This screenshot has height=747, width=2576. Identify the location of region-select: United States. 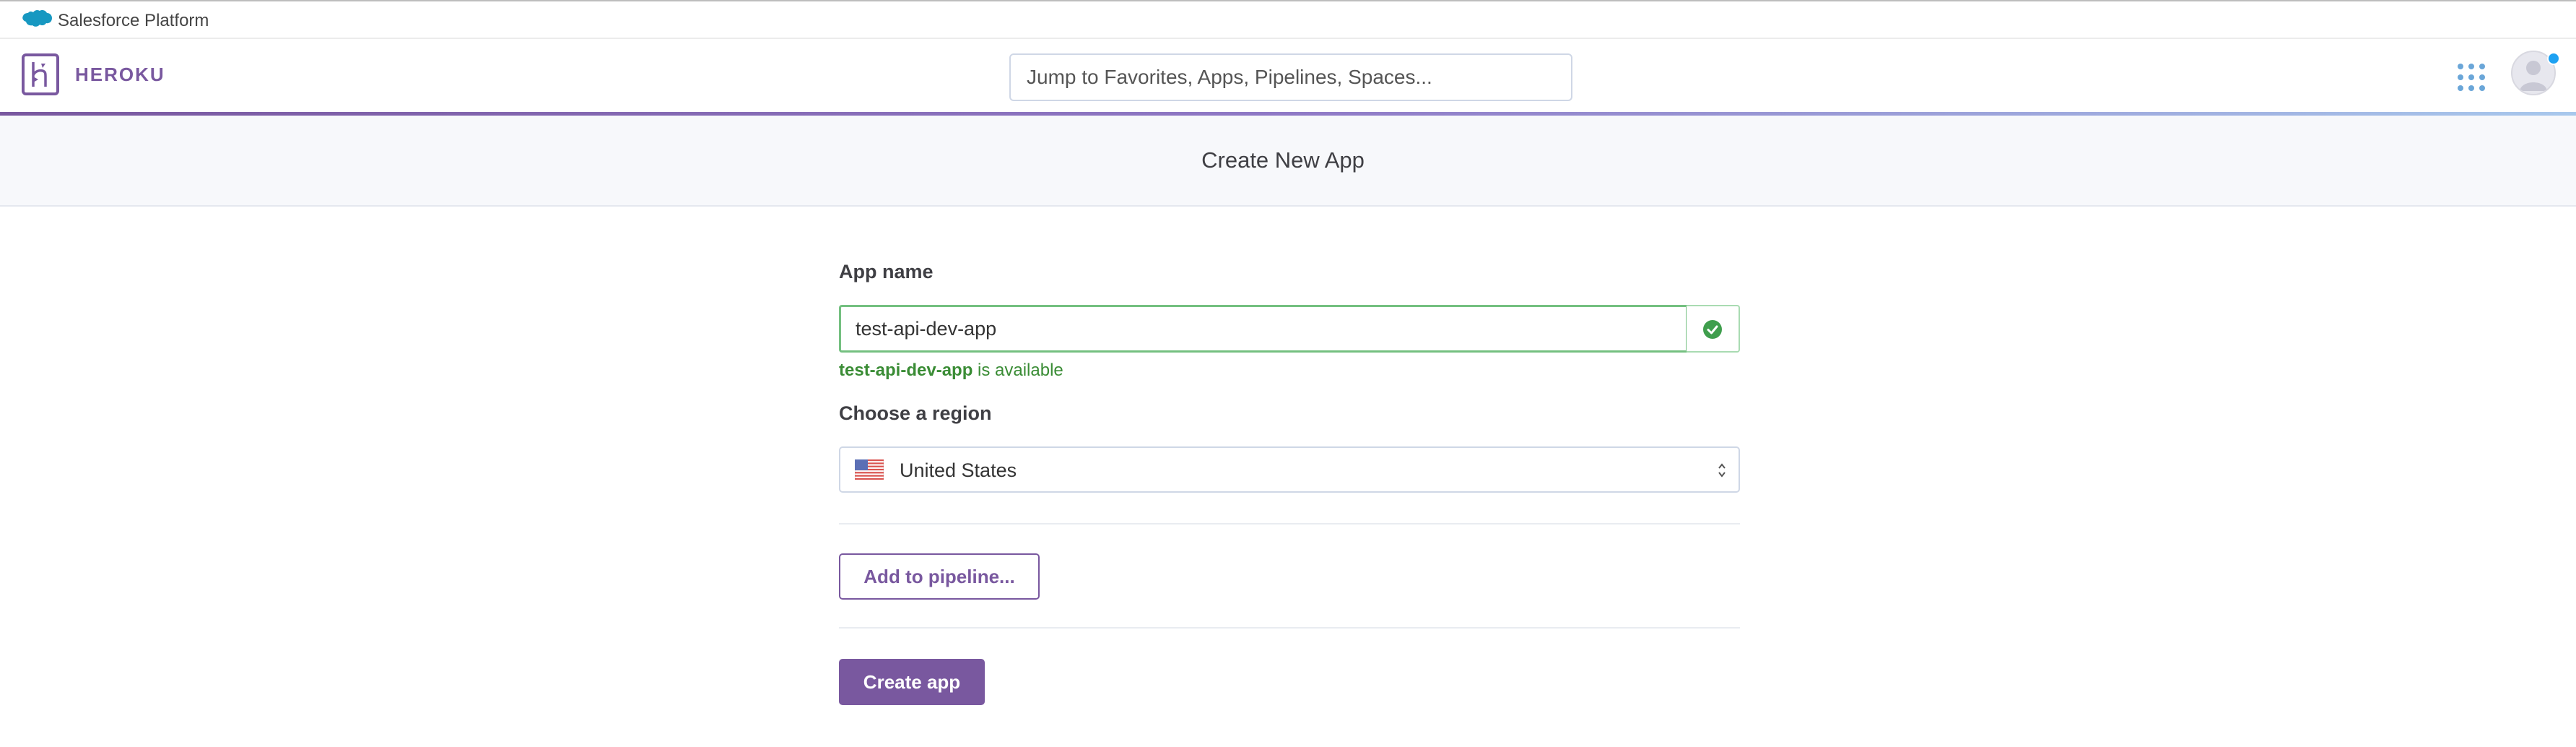
(1289, 469).